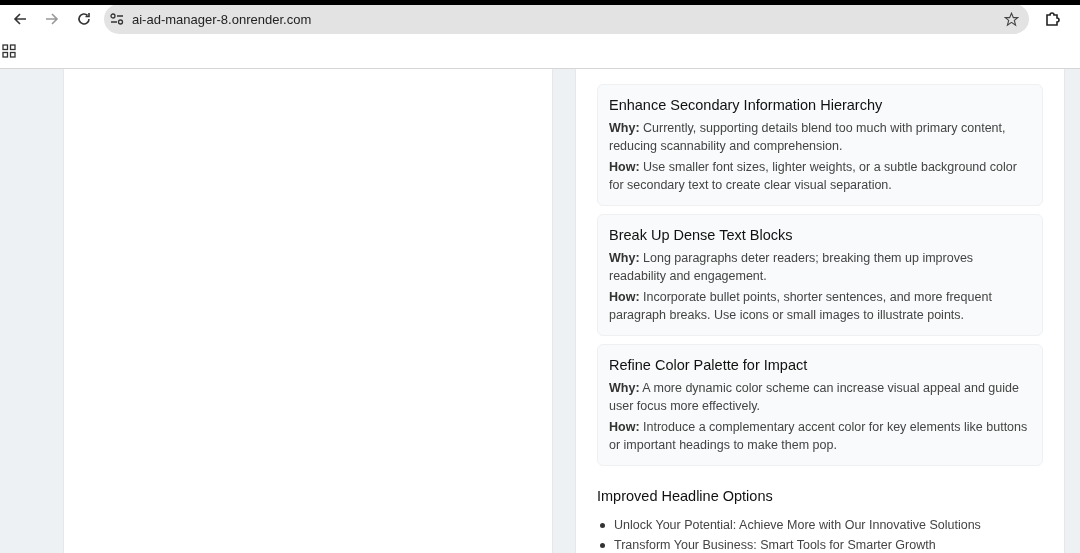 The image size is (1080, 553). What do you see at coordinates (808, 137) in the screenshot?
I see `why-text: Why: Currently, supporting details blend too much with primary content, reducing scannability and comprehension.` at bounding box center [808, 137].